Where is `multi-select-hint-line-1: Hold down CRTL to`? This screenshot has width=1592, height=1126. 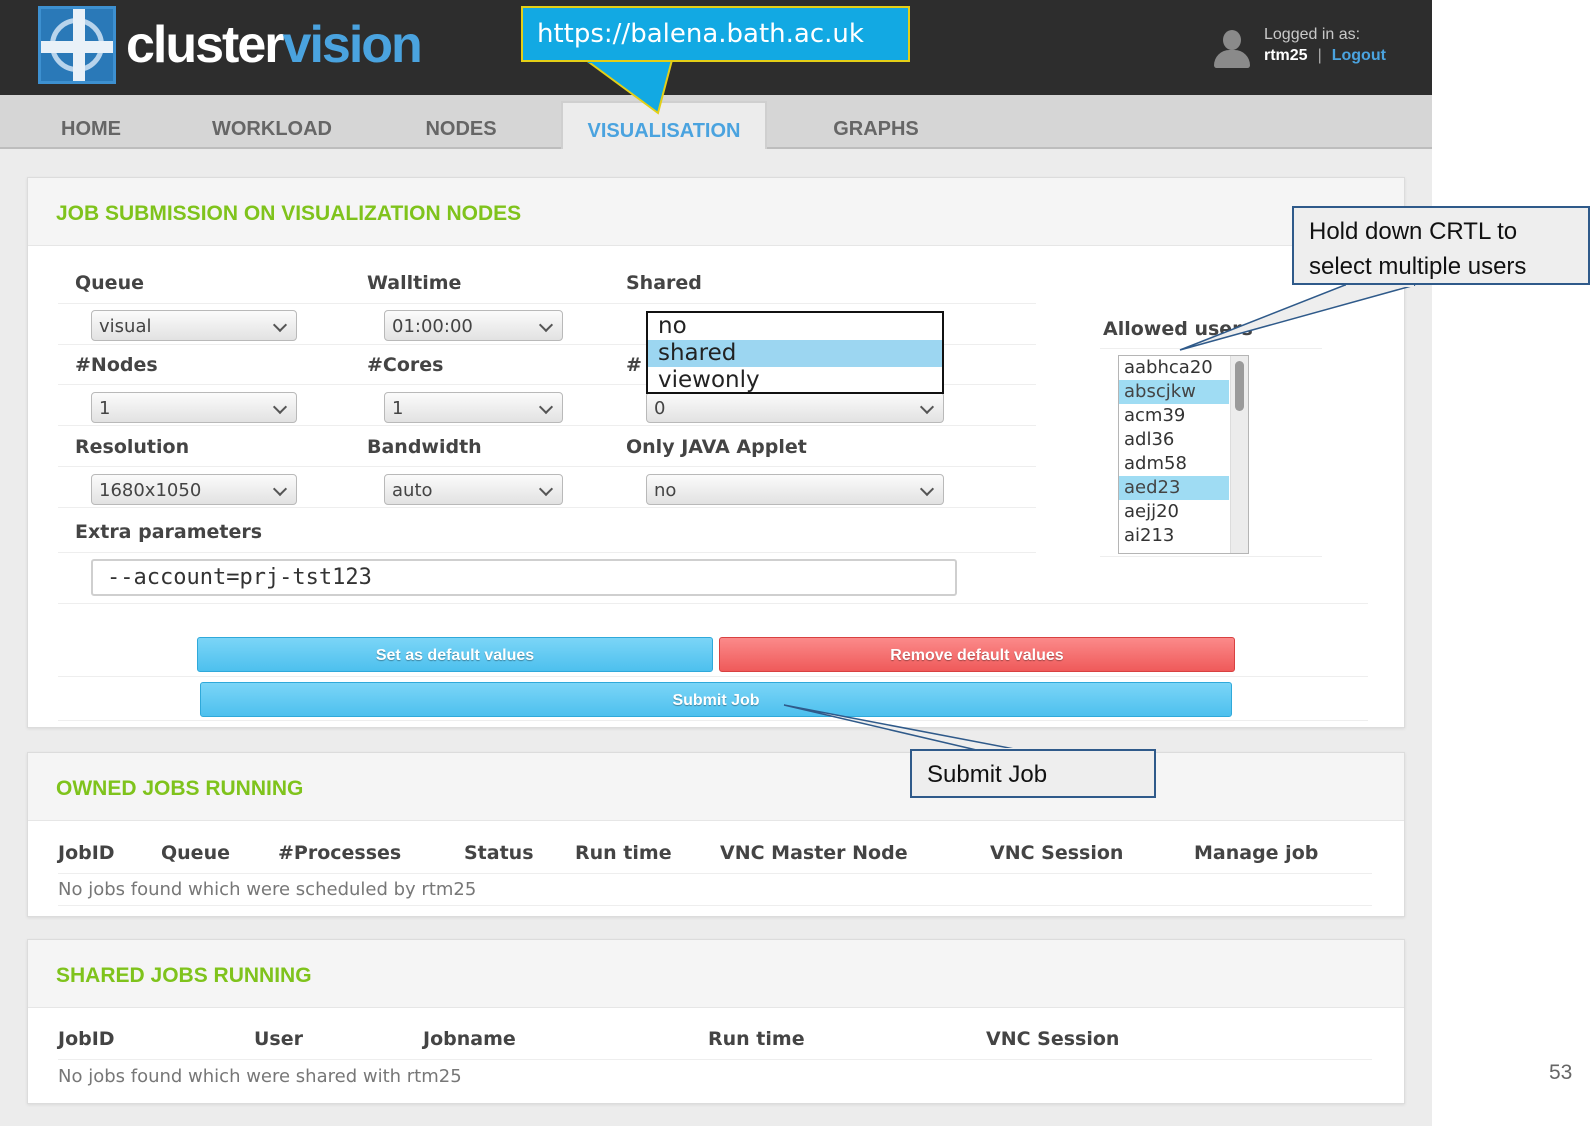 multi-select-hint-line-1: Hold down CRTL to is located at coordinates (1413, 231).